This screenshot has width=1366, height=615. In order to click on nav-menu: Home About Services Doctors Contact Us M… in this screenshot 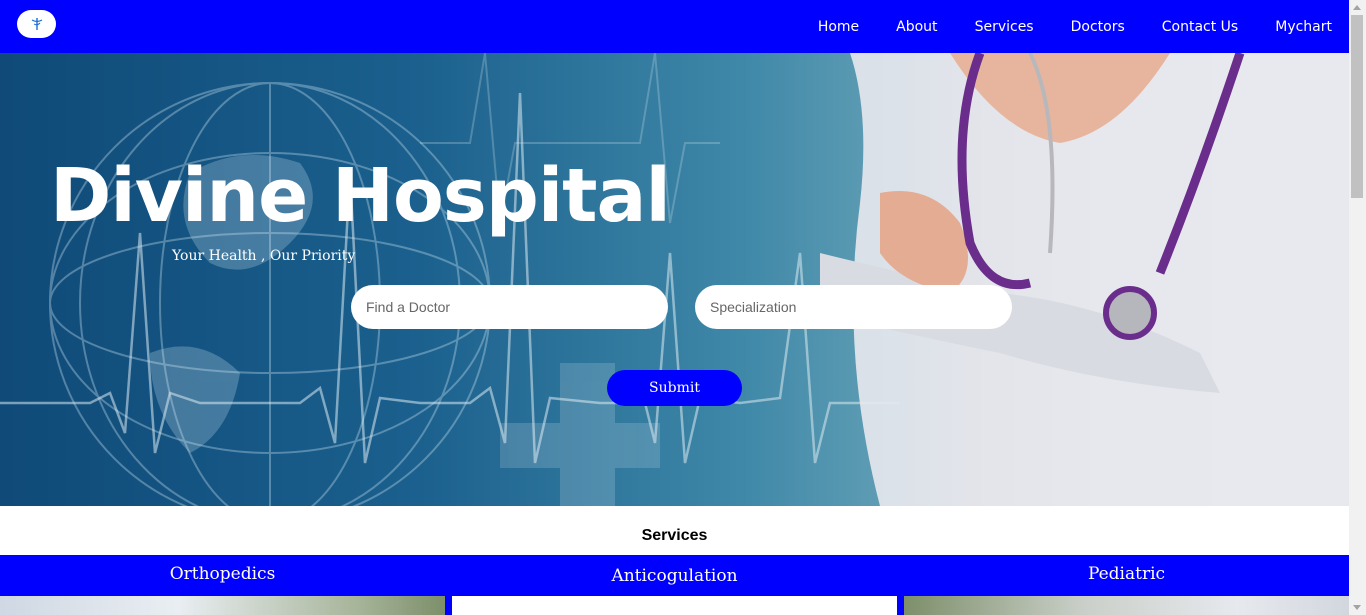, I will do `click(1056, 26)`.